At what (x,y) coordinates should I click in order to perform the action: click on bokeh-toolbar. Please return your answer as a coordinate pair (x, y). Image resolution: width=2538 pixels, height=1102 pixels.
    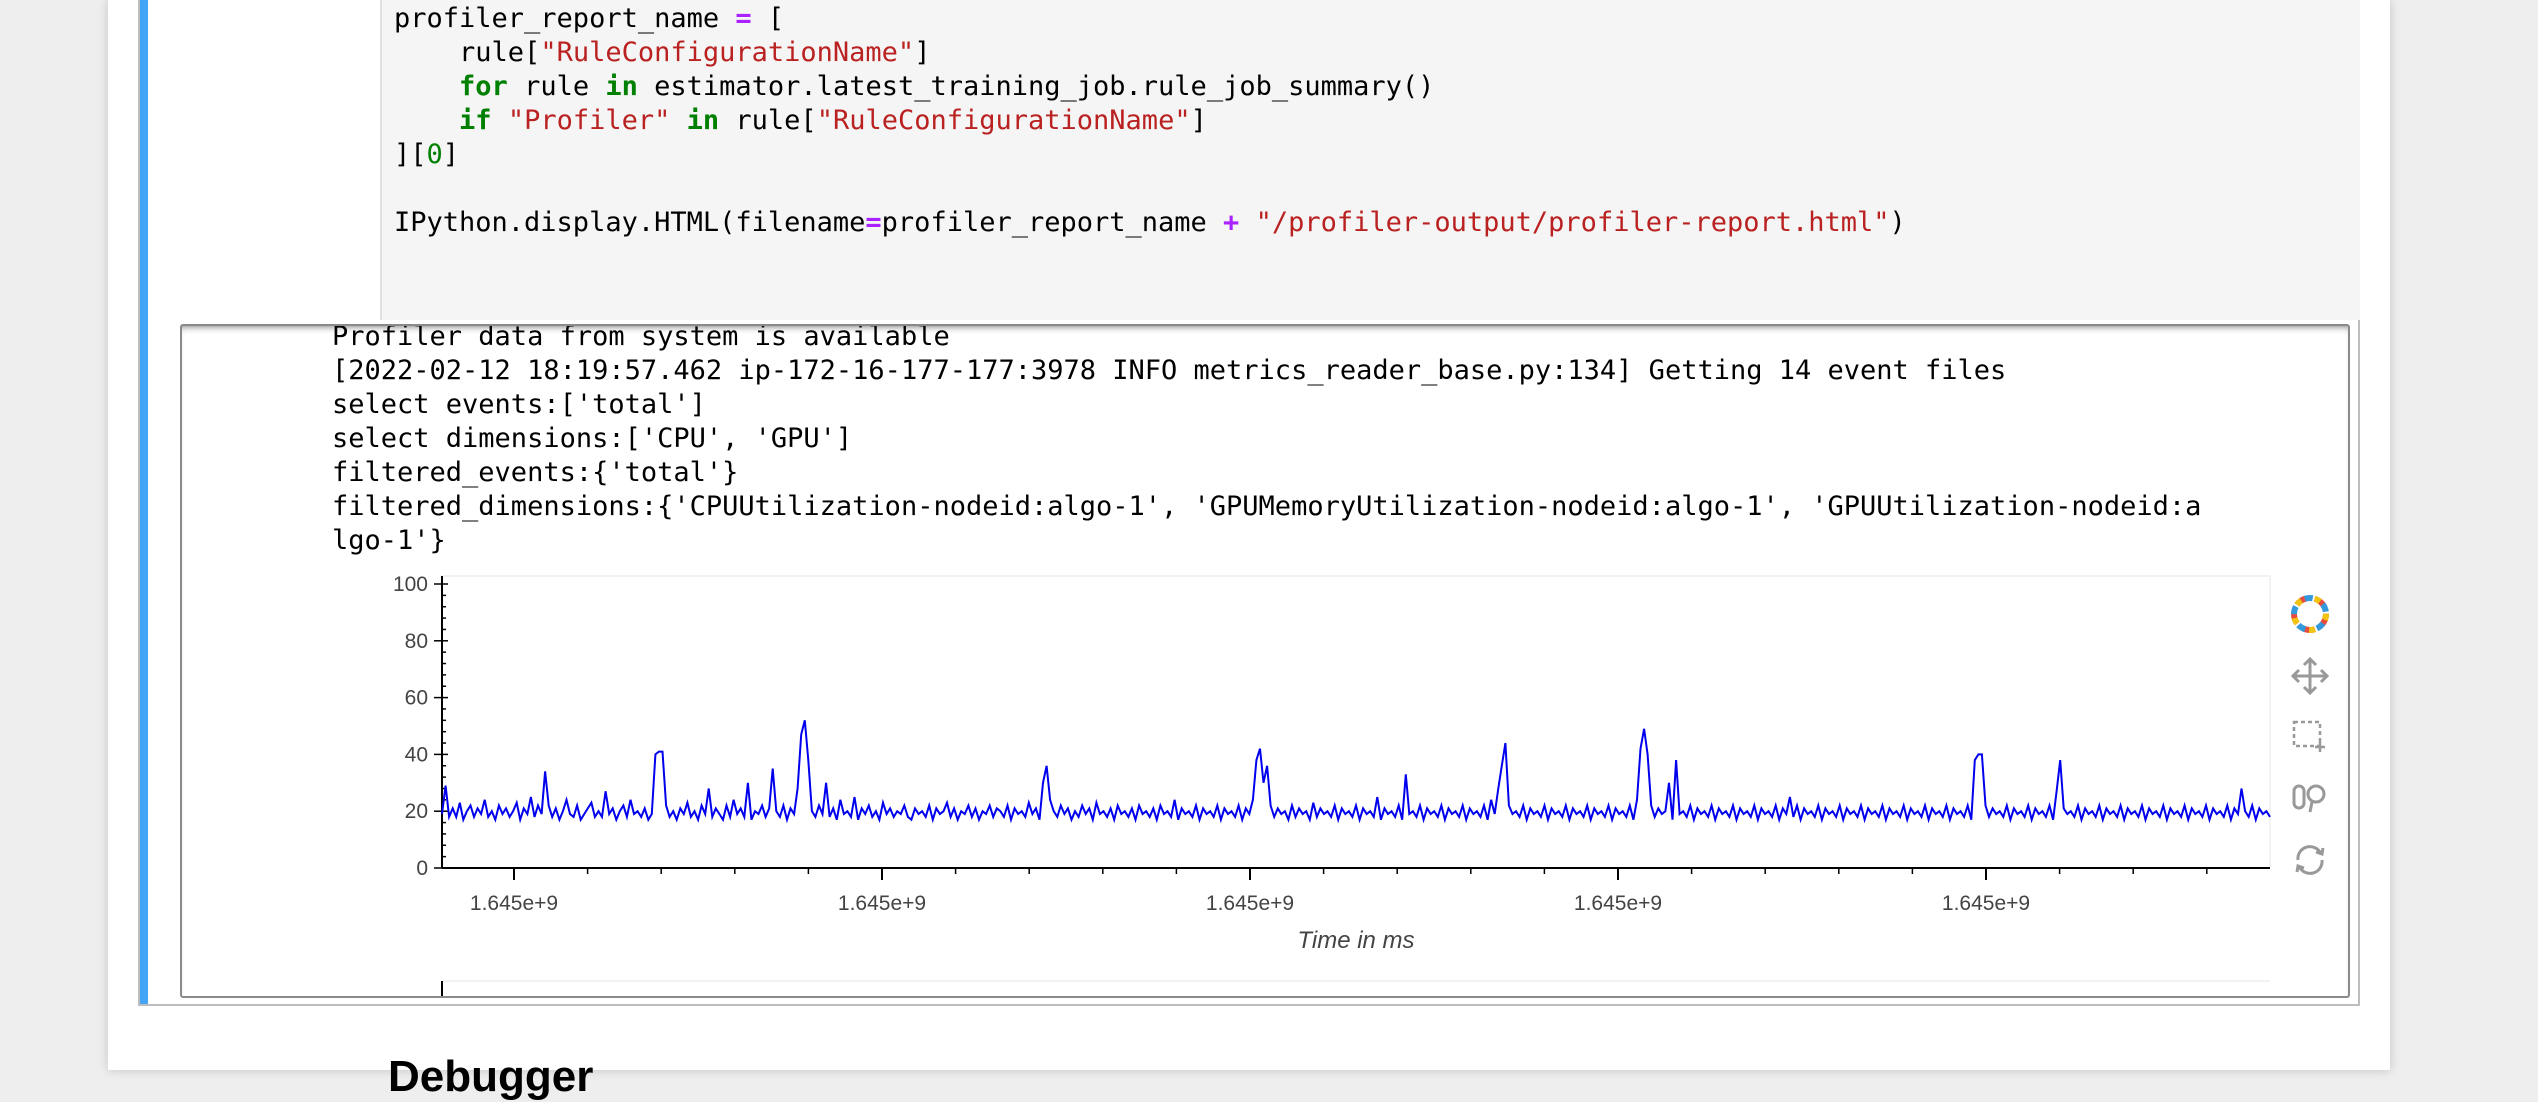
    Looking at the image, I should click on (2310, 764).